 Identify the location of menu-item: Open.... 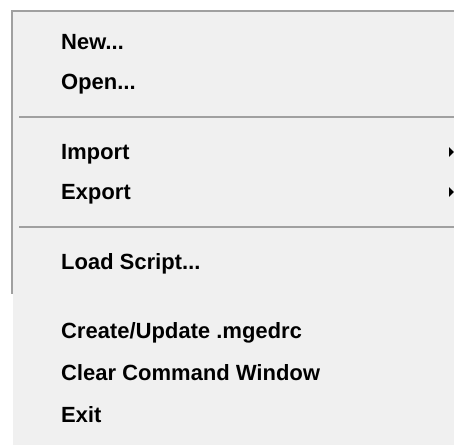
(98, 82).